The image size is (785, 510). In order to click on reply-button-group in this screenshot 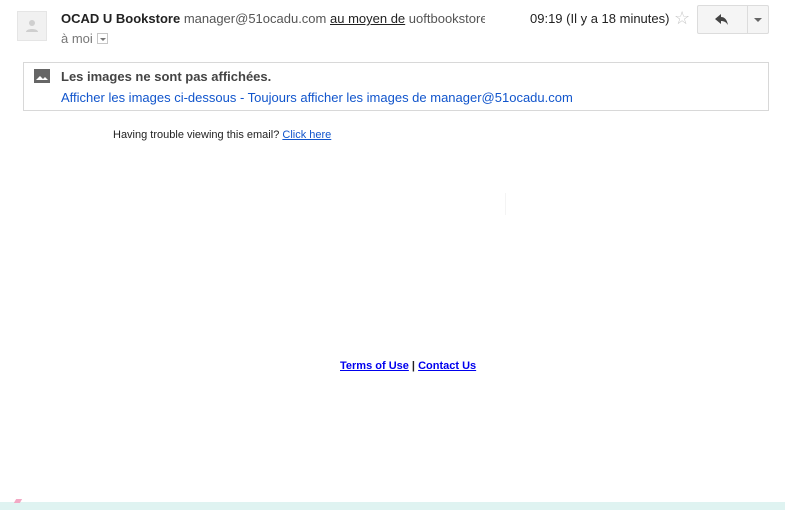, I will do `click(733, 19)`.